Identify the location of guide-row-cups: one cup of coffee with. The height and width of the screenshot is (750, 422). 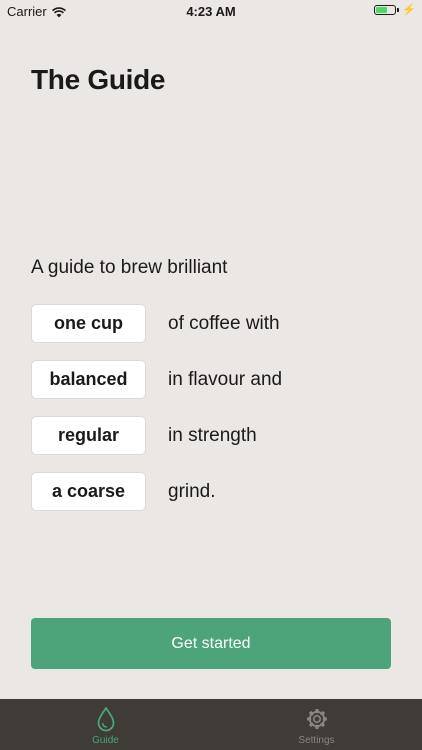
(155, 323).